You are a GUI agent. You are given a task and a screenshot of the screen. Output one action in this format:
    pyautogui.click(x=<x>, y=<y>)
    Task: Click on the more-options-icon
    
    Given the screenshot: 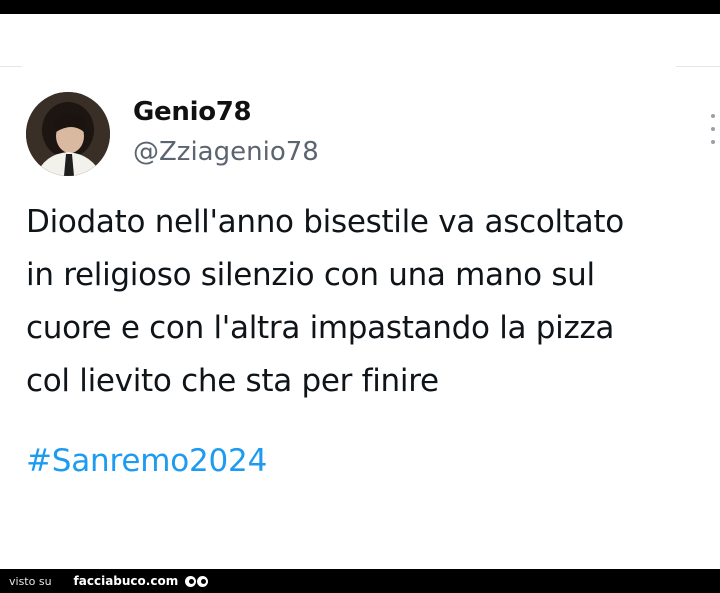 What is the action you would take?
    pyautogui.click(x=713, y=129)
    